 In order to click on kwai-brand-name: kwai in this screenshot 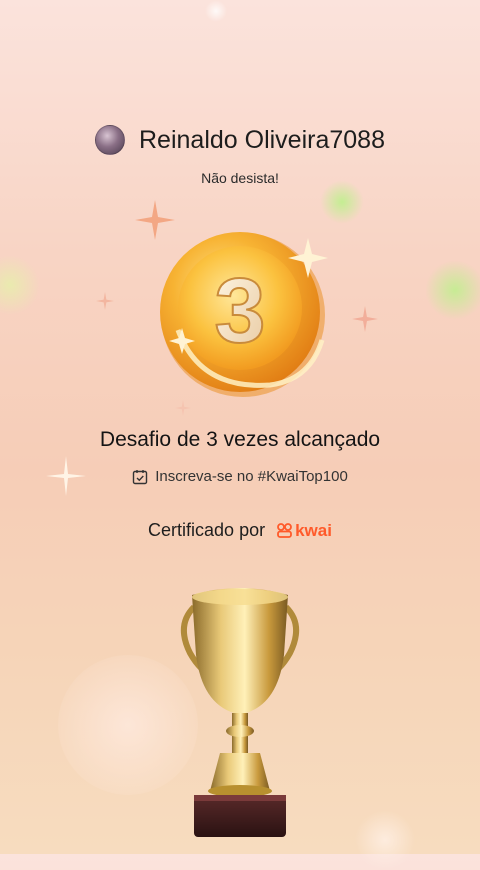, I will do `click(313, 530)`.